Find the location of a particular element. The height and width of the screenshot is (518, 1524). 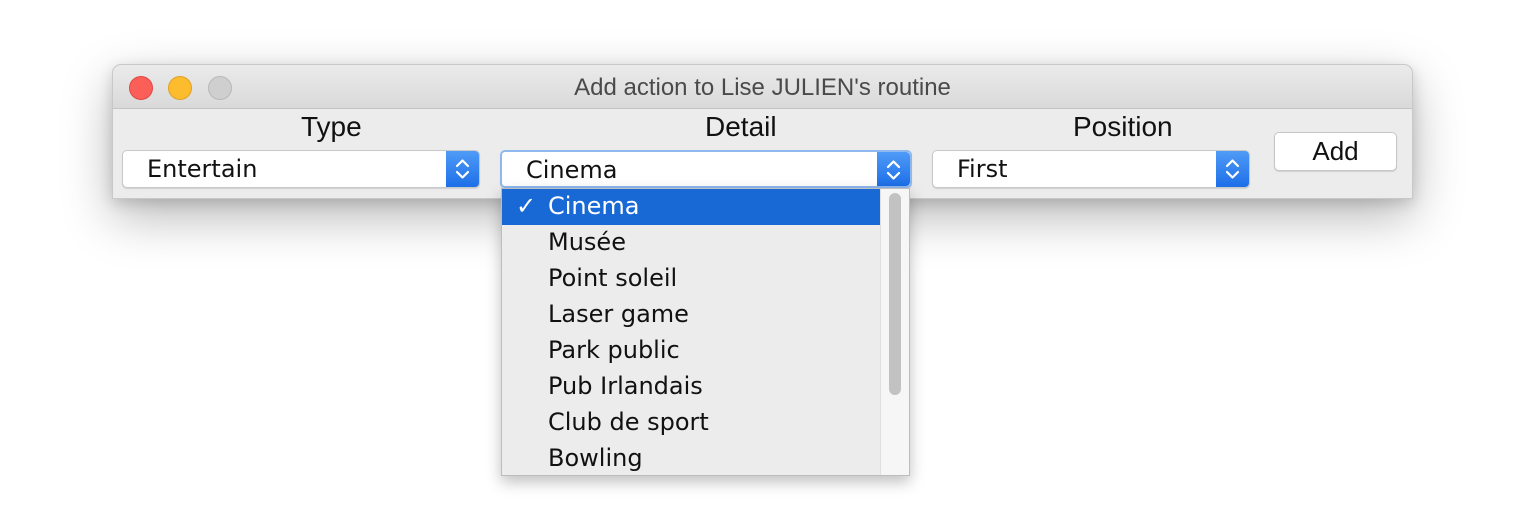

type-select-value: Entertain is located at coordinates (202, 169).